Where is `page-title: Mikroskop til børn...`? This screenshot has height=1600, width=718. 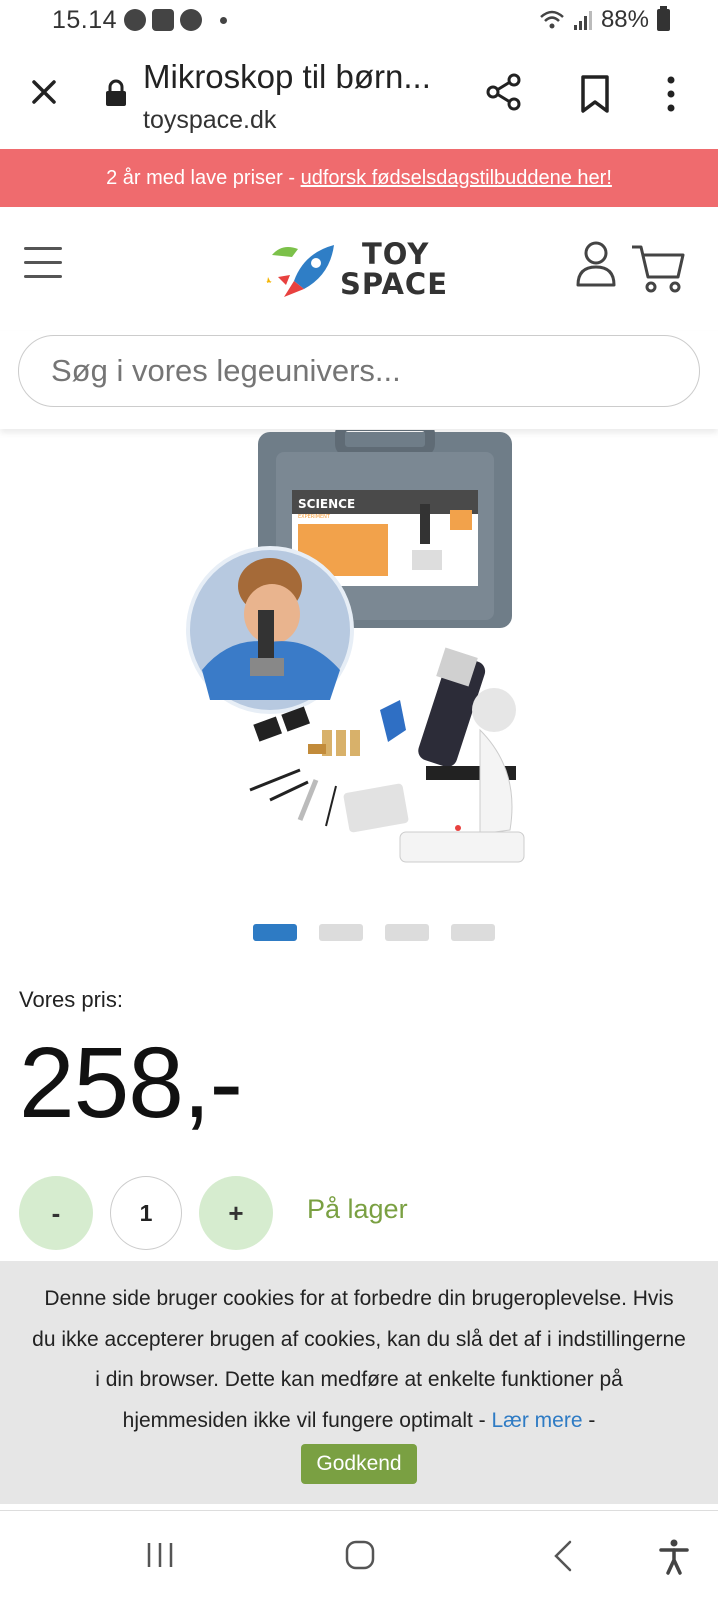 page-title: Mikroskop til børn... is located at coordinates (287, 77).